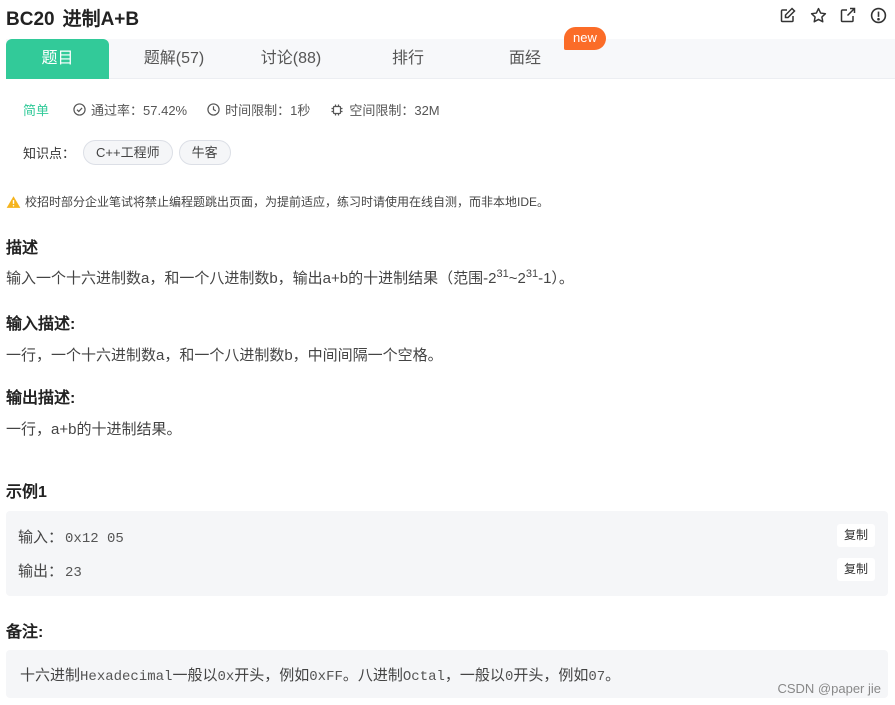  I want to click on knowledge-points: 知识点： C++工程师 牛客, so click(127, 152).